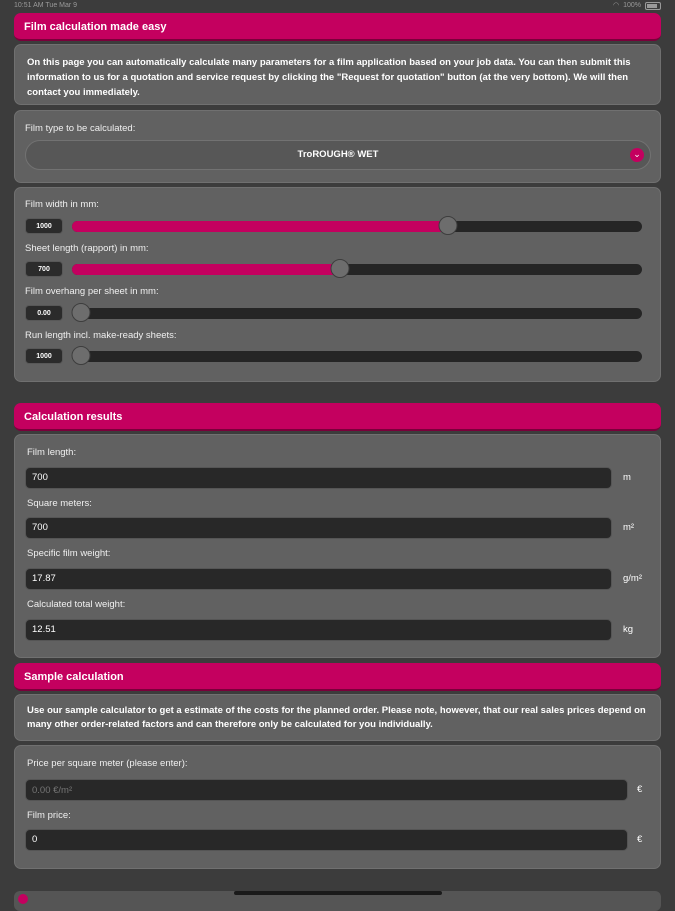  What do you see at coordinates (318, 528) in the screenshot?
I see `square-meters-field: 700` at bounding box center [318, 528].